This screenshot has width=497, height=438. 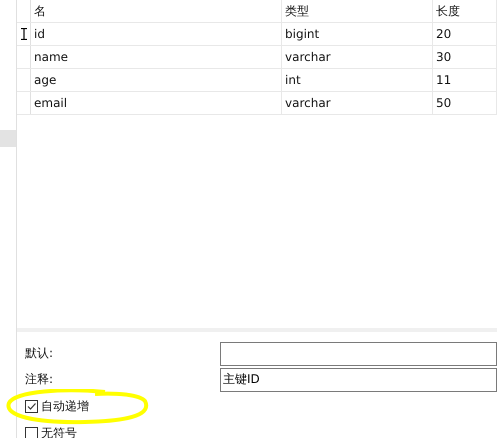 What do you see at coordinates (358, 354) in the screenshot?
I see `input-field` at bounding box center [358, 354].